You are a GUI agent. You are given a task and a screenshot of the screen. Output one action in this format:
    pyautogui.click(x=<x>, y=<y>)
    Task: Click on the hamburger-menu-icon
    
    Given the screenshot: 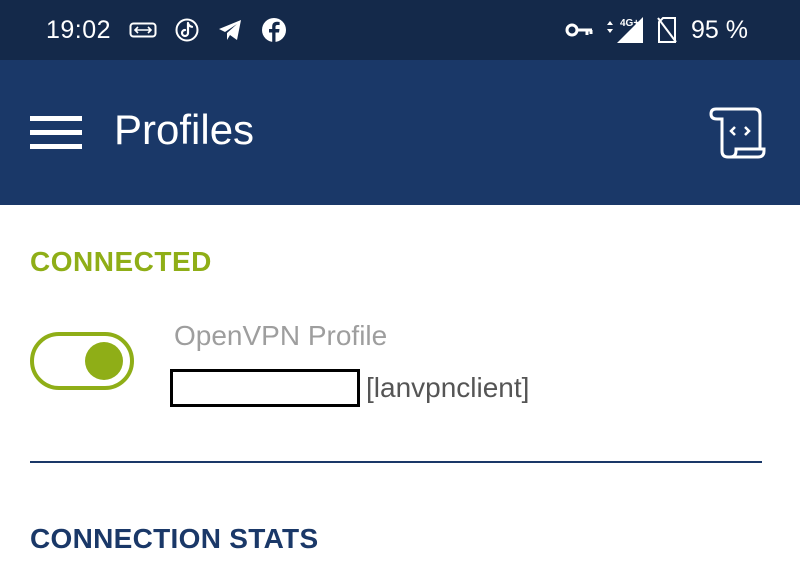 What is the action you would take?
    pyautogui.click(x=56, y=132)
    